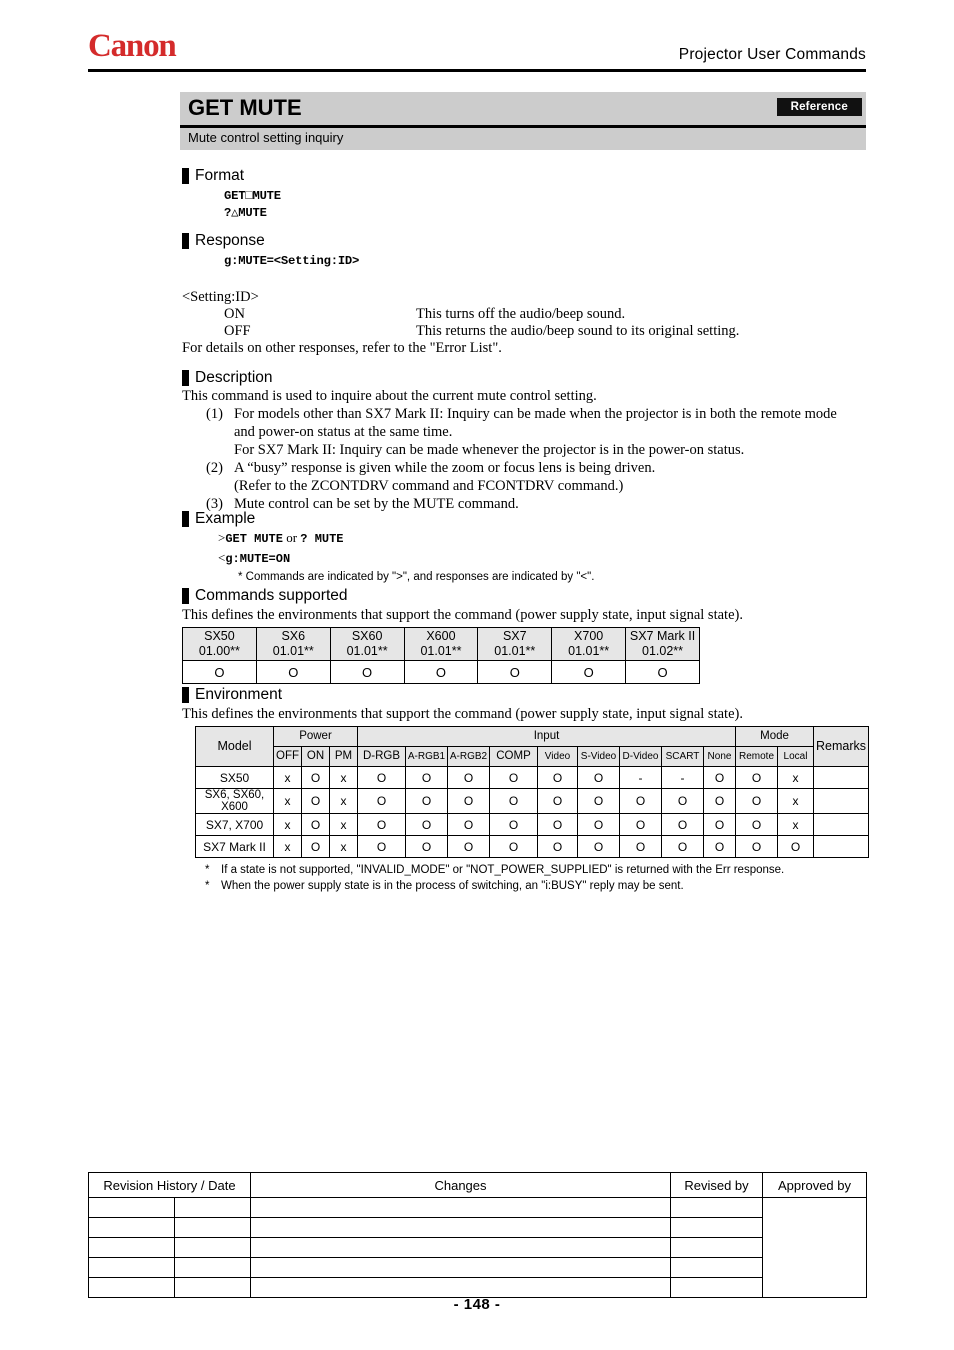  Describe the element at coordinates (293, 636) in the screenshot. I see `cmdsup-model-name: SX6` at that location.